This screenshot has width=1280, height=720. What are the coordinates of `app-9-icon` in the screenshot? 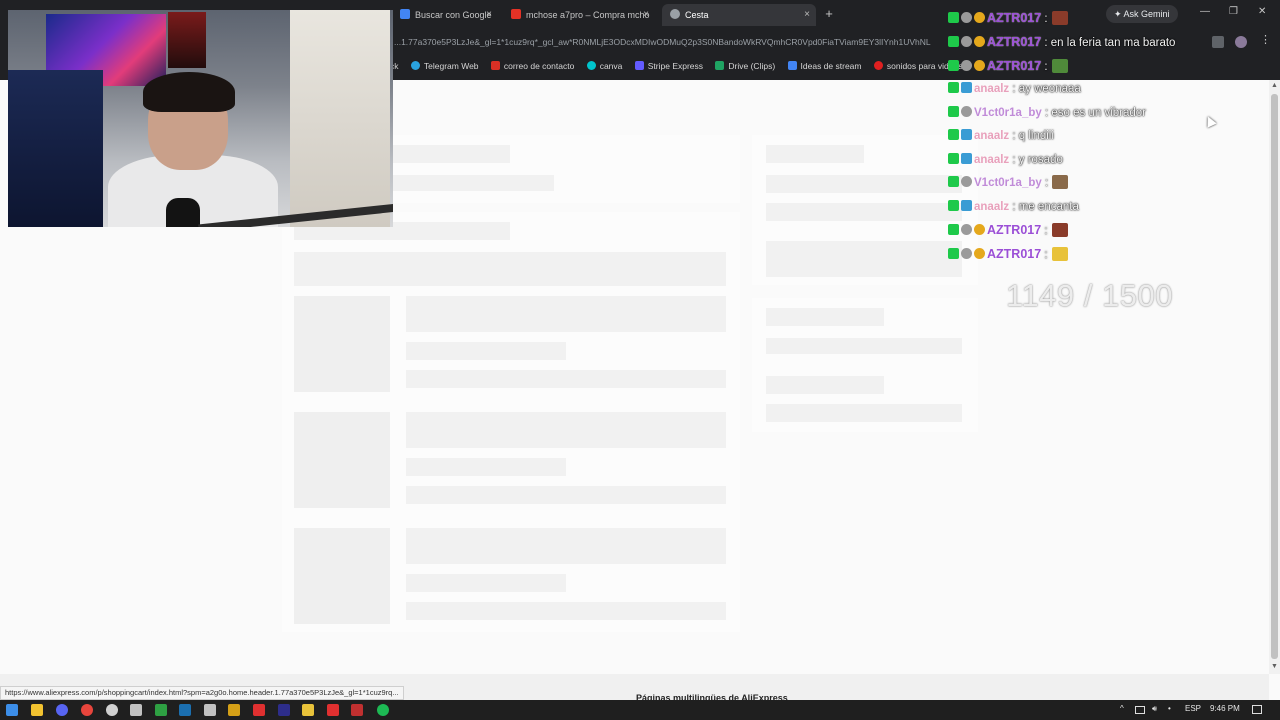 It's located at (210, 710).